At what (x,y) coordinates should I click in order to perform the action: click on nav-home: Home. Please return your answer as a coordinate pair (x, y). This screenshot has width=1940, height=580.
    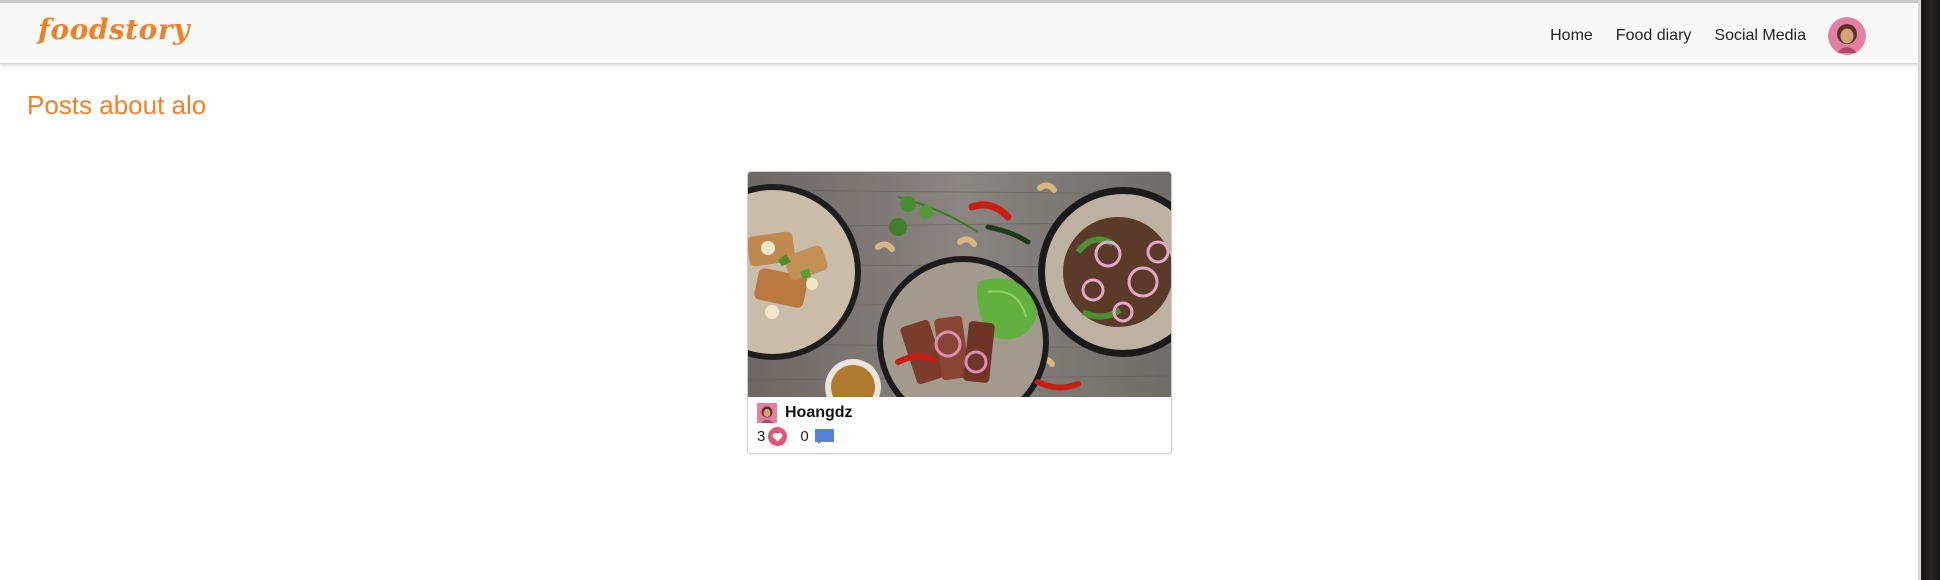
    Looking at the image, I should click on (1571, 36).